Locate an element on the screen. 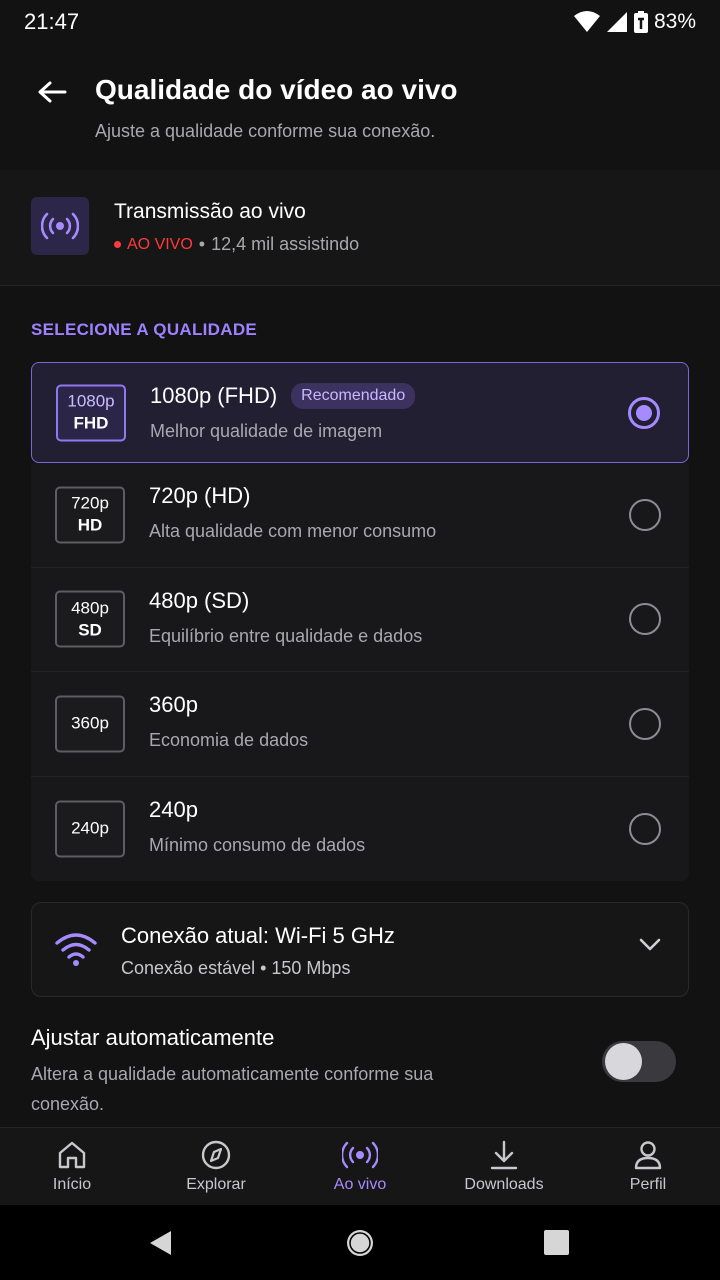 Image resolution: width=720 pixels, height=1280 pixels. status-bar: 21:47 83% is located at coordinates (360, 22).